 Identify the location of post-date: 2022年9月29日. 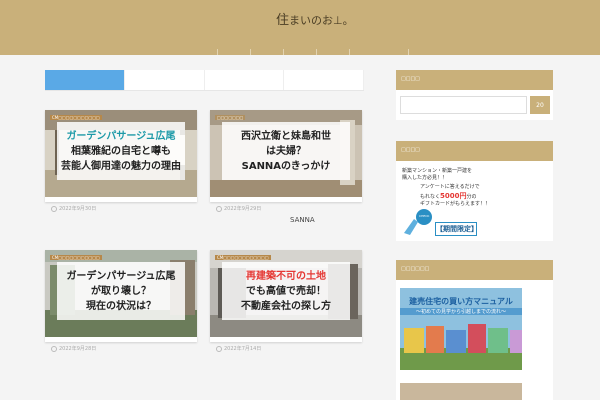
(238, 208).